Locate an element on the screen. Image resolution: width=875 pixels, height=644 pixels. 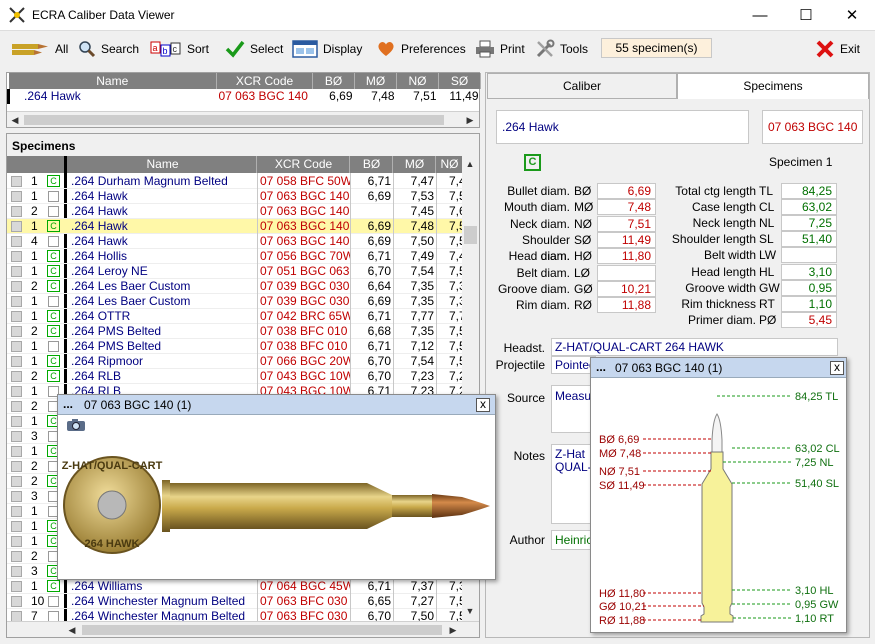
specimens-hscrollbar: ◀ ▶ is located at coordinates (243, 629).